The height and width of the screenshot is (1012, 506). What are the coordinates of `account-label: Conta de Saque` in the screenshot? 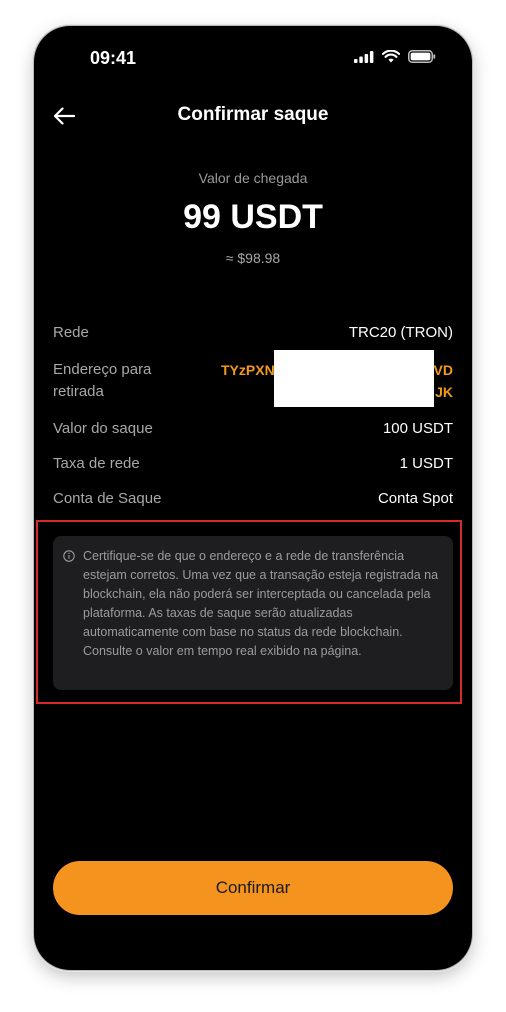 It's located at (107, 498).